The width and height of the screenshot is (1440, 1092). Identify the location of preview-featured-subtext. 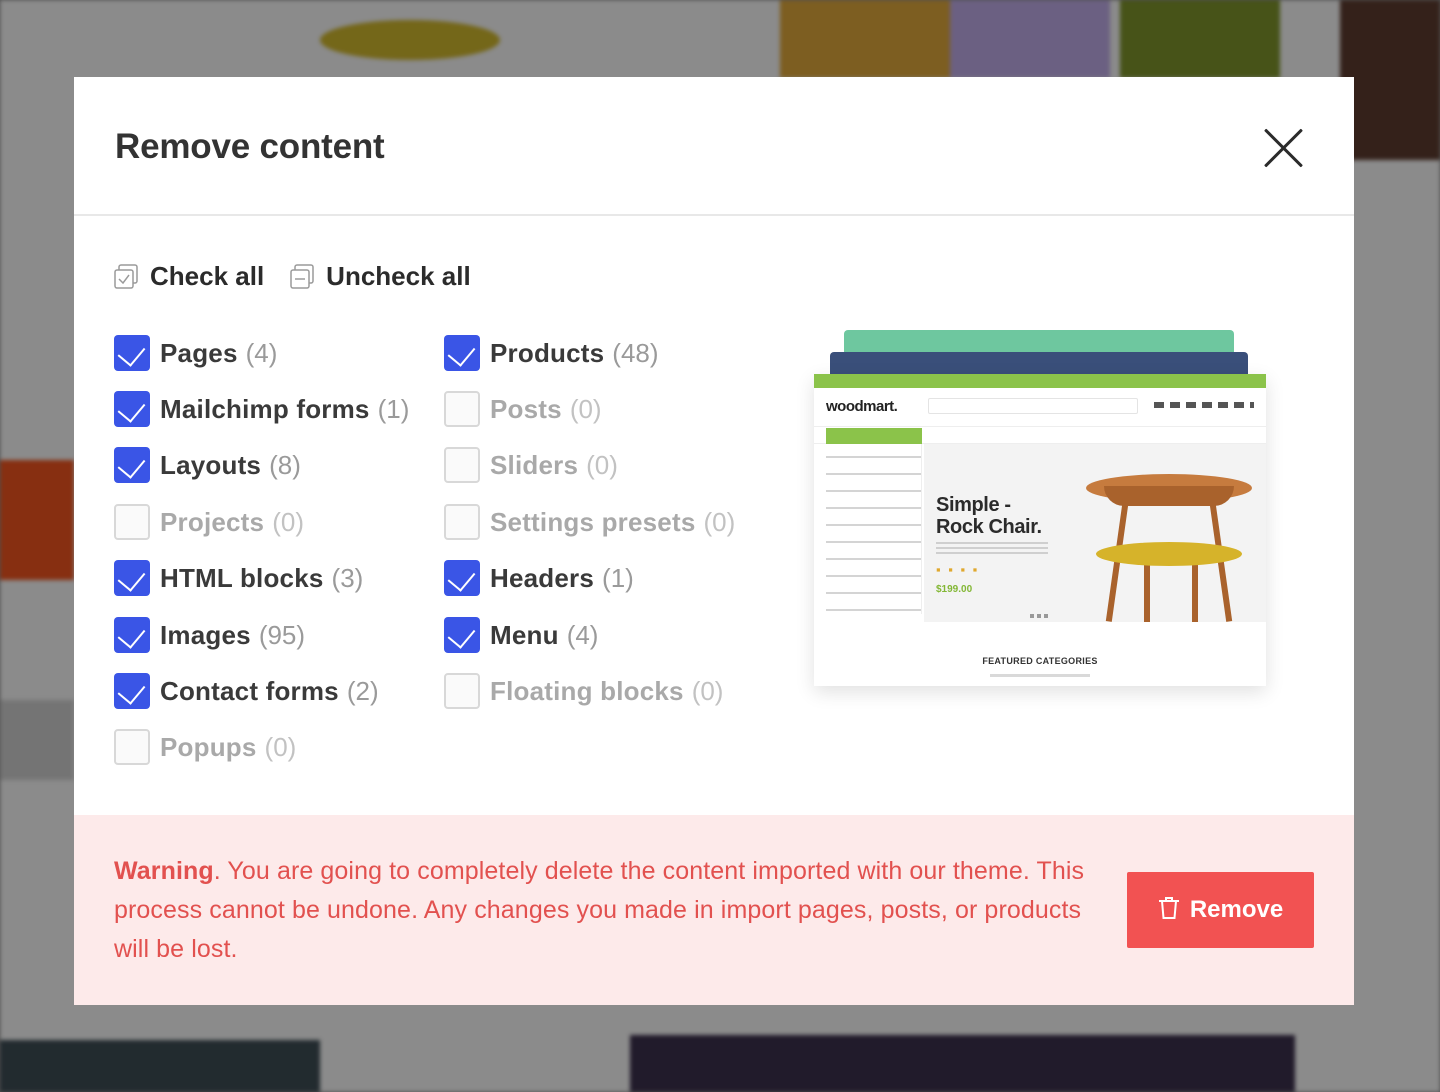
(1040, 675).